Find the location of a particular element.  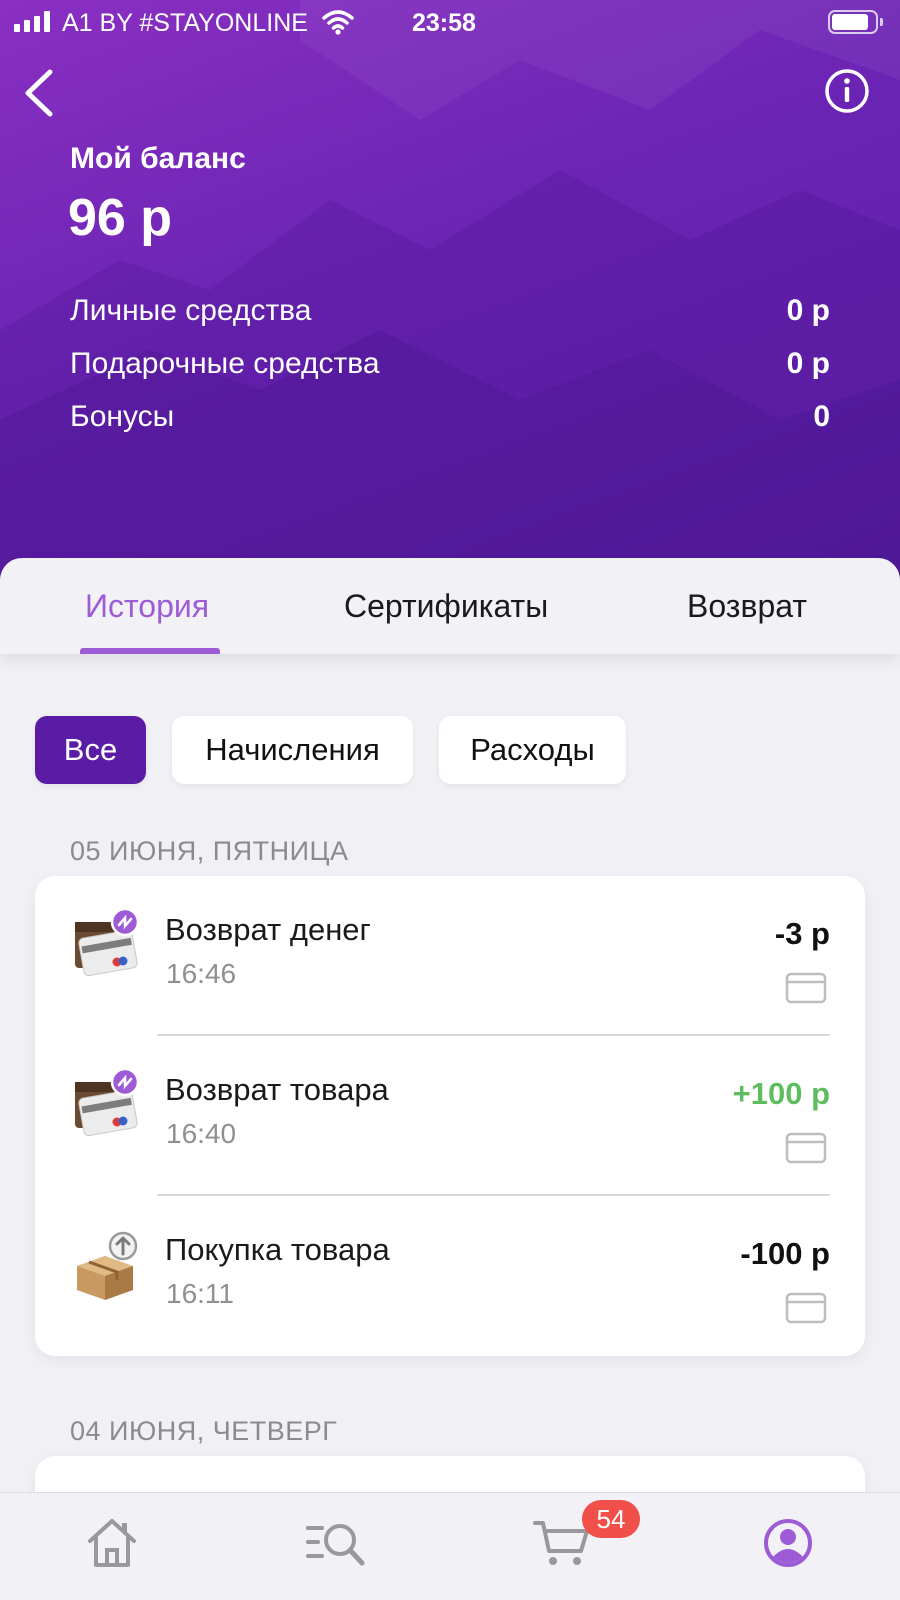

transaction-time: 16:46 is located at coordinates (201, 973).